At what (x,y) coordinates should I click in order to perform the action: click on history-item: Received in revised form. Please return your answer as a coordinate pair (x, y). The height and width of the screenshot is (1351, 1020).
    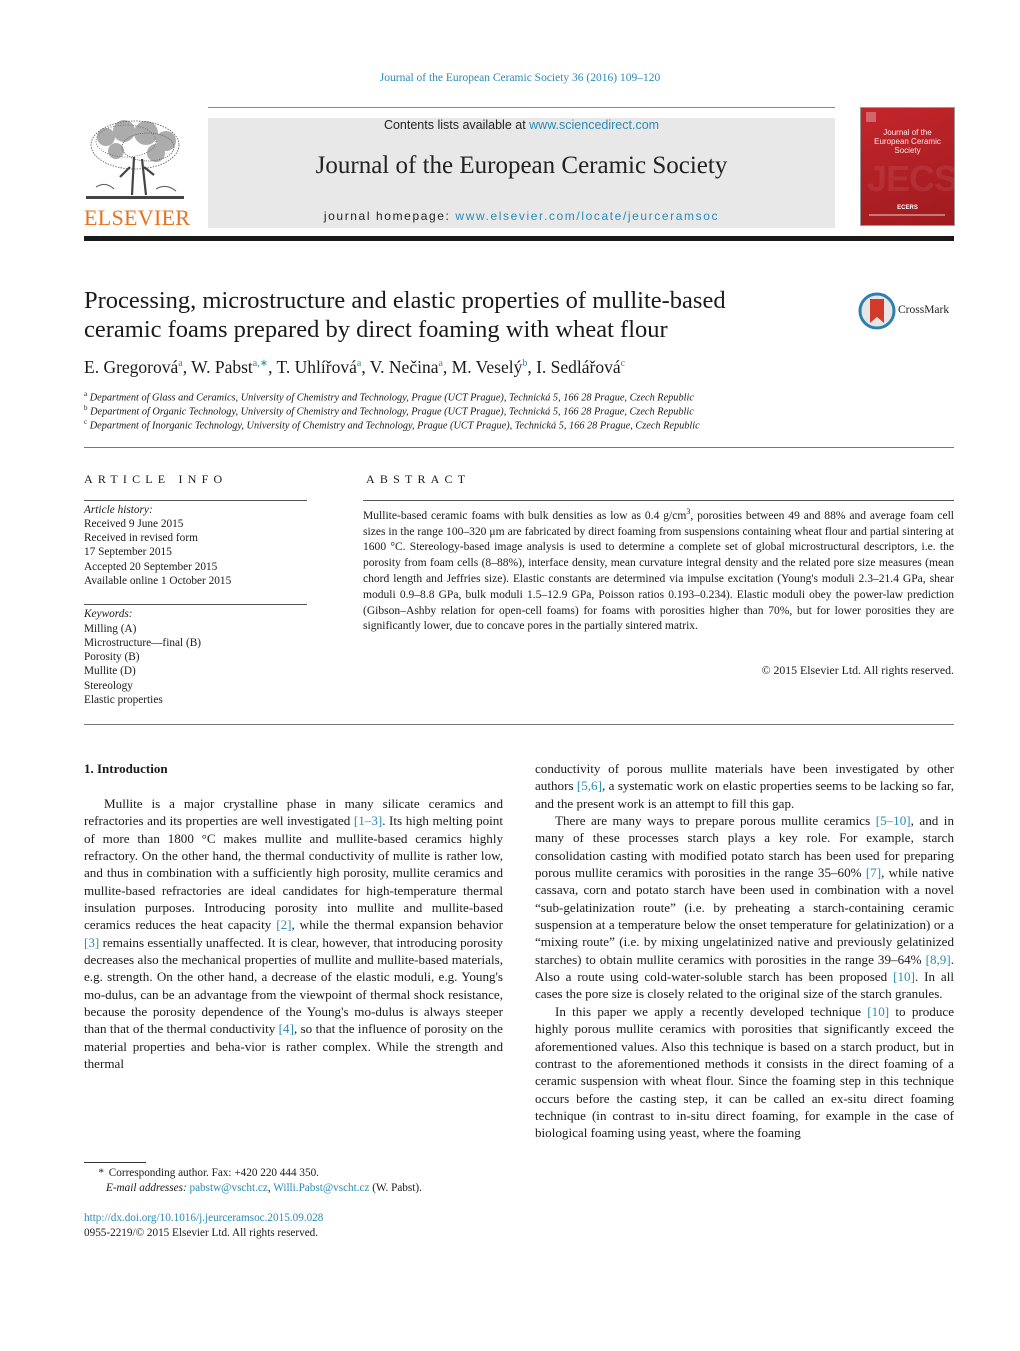
    Looking at the image, I should click on (141, 538).